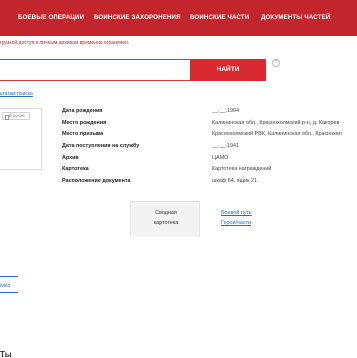 The height and width of the screenshot is (358, 357). I want to click on tab-label-line2: картотека, so click(166, 223).